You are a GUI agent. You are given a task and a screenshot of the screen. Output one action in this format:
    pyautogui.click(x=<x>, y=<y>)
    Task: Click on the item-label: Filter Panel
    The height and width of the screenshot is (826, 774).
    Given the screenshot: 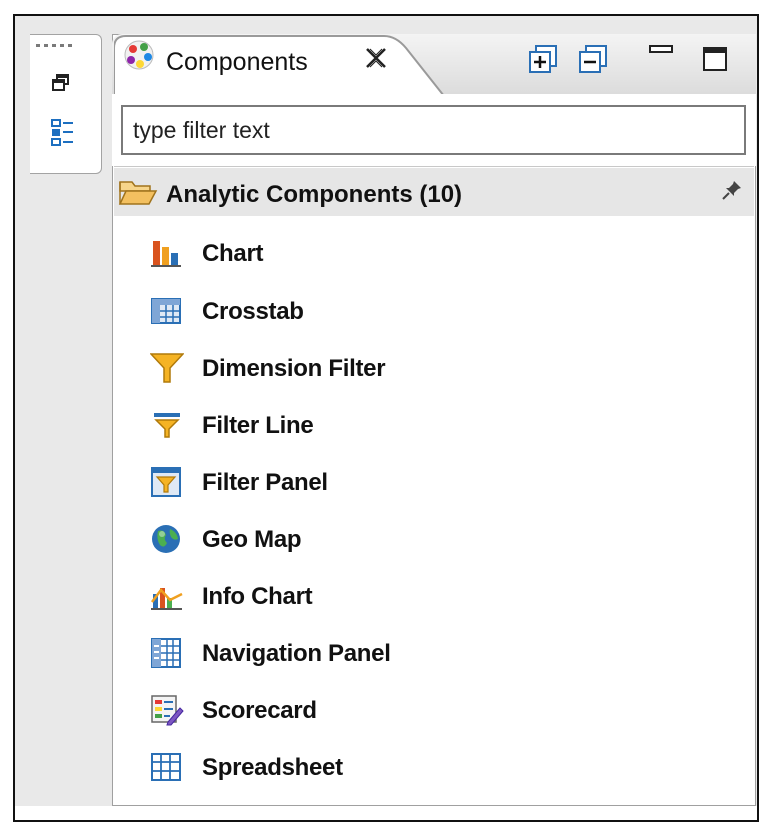 What is the action you would take?
    pyautogui.click(x=265, y=482)
    